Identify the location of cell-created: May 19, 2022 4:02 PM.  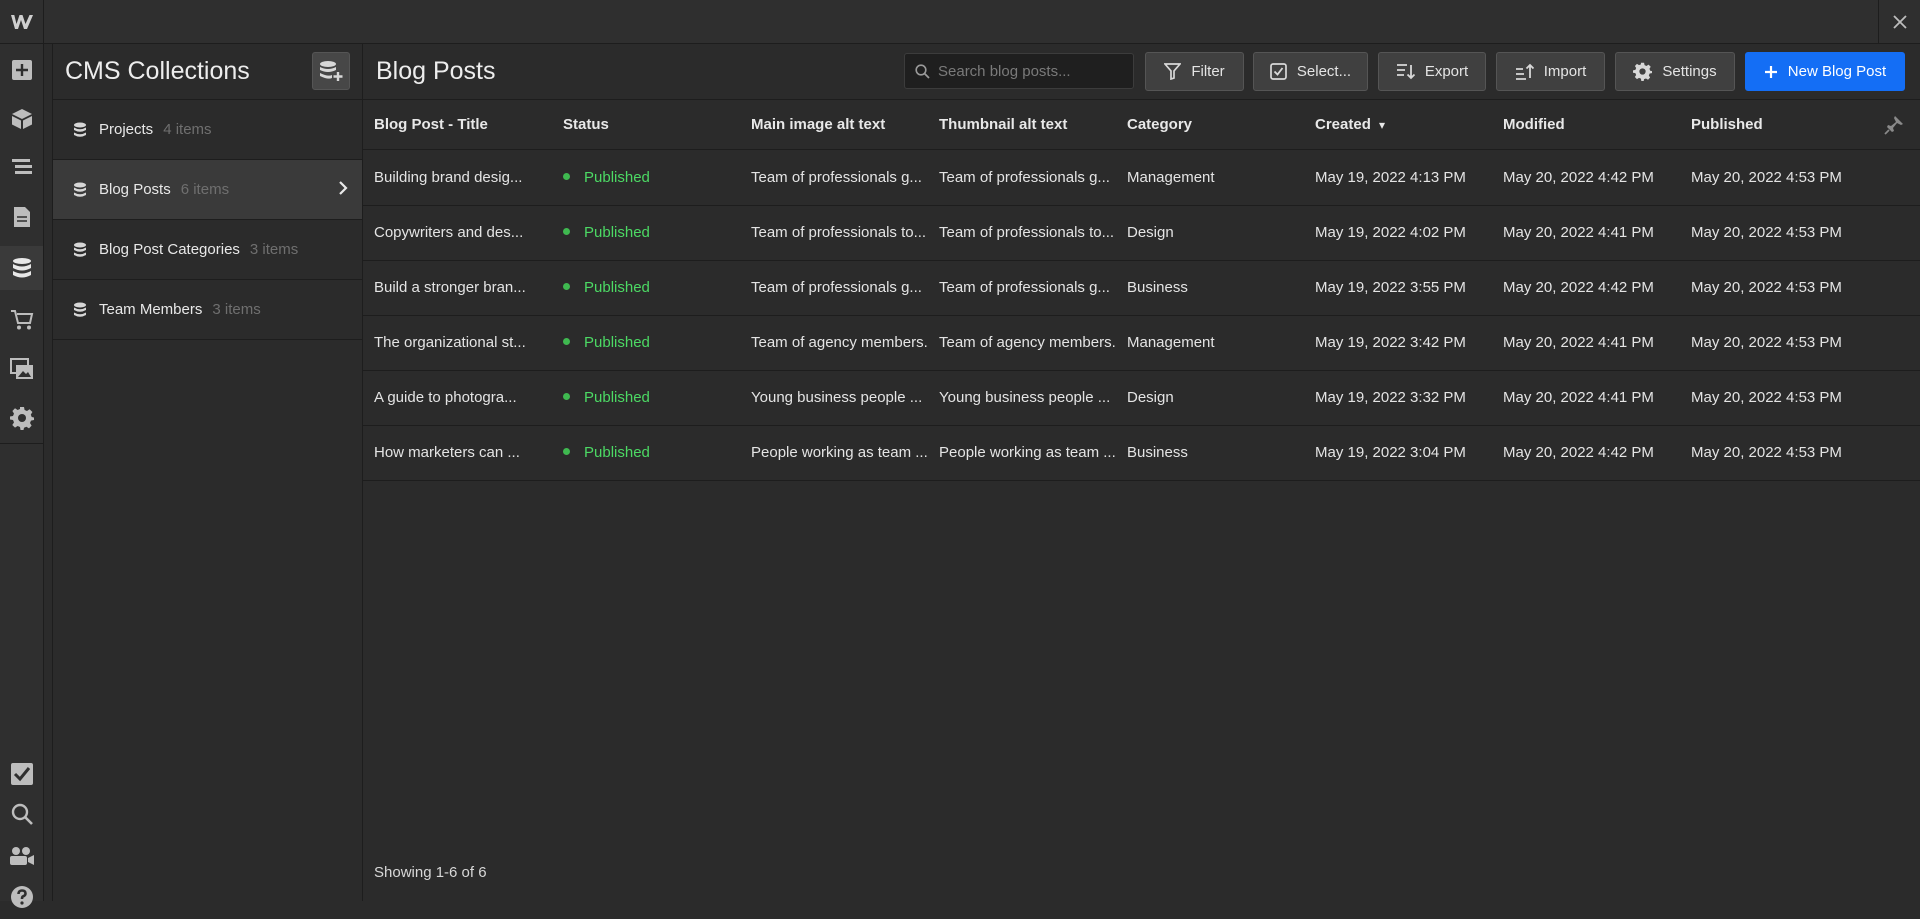
(1390, 232).